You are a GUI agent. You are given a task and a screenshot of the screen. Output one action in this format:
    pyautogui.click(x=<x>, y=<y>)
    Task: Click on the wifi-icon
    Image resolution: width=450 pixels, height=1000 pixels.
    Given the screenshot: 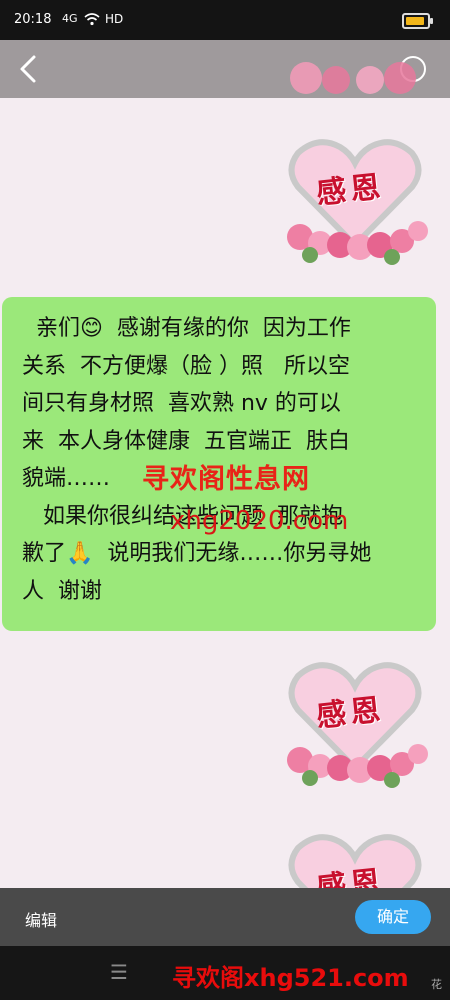 What is the action you would take?
    pyautogui.click(x=92, y=19)
    